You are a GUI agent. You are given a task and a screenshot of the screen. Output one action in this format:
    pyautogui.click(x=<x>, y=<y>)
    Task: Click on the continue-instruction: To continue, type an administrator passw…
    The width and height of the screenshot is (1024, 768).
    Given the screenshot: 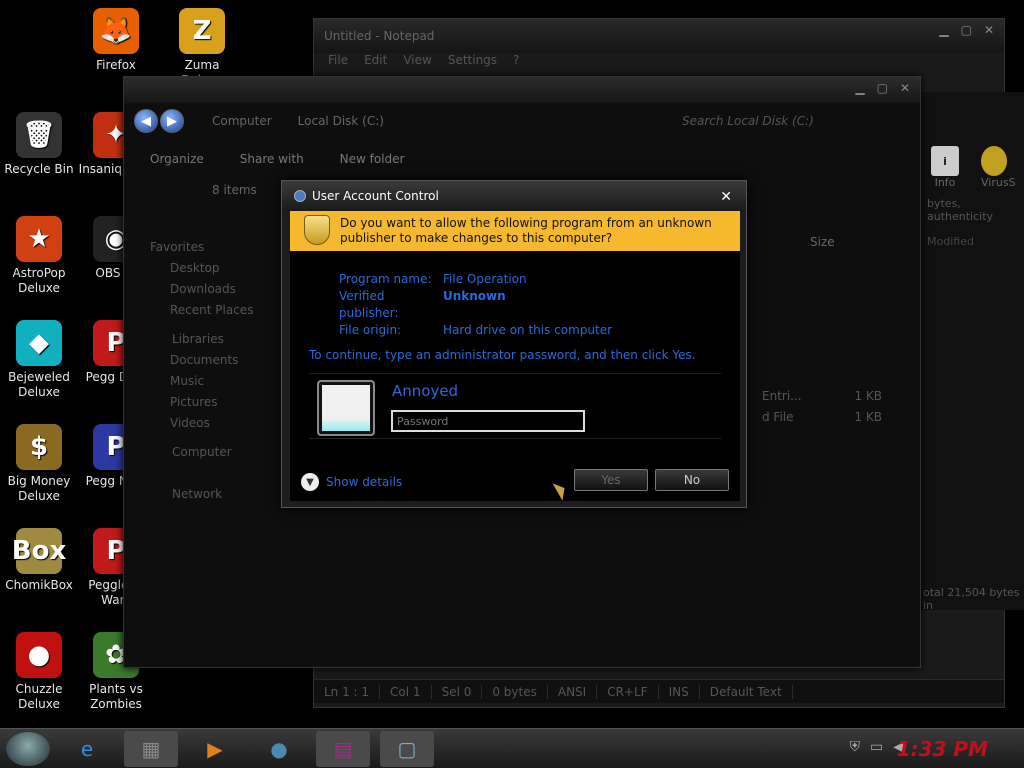 What is the action you would take?
    pyautogui.click(x=502, y=355)
    